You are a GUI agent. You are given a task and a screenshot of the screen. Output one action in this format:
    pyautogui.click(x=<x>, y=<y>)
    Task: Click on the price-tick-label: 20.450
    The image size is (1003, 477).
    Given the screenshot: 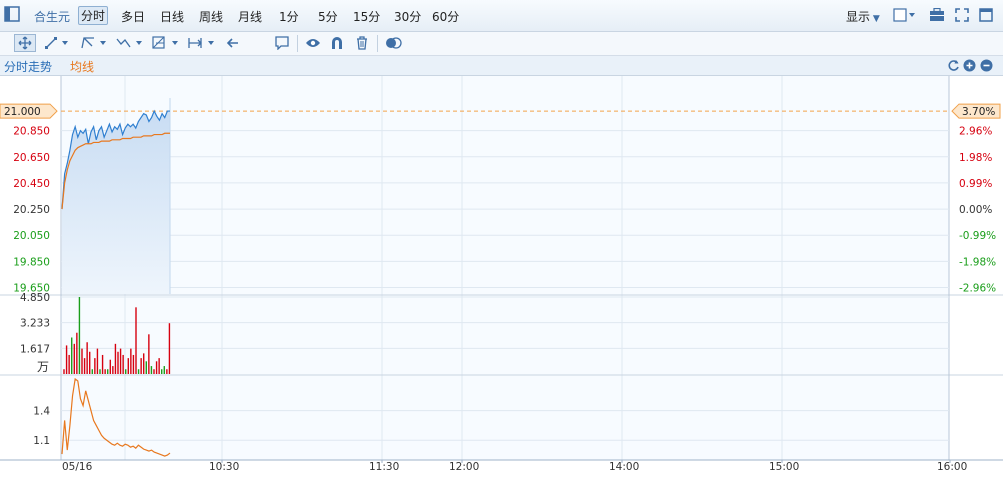 What is the action you would take?
    pyautogui.click(x=31, y=184)
    